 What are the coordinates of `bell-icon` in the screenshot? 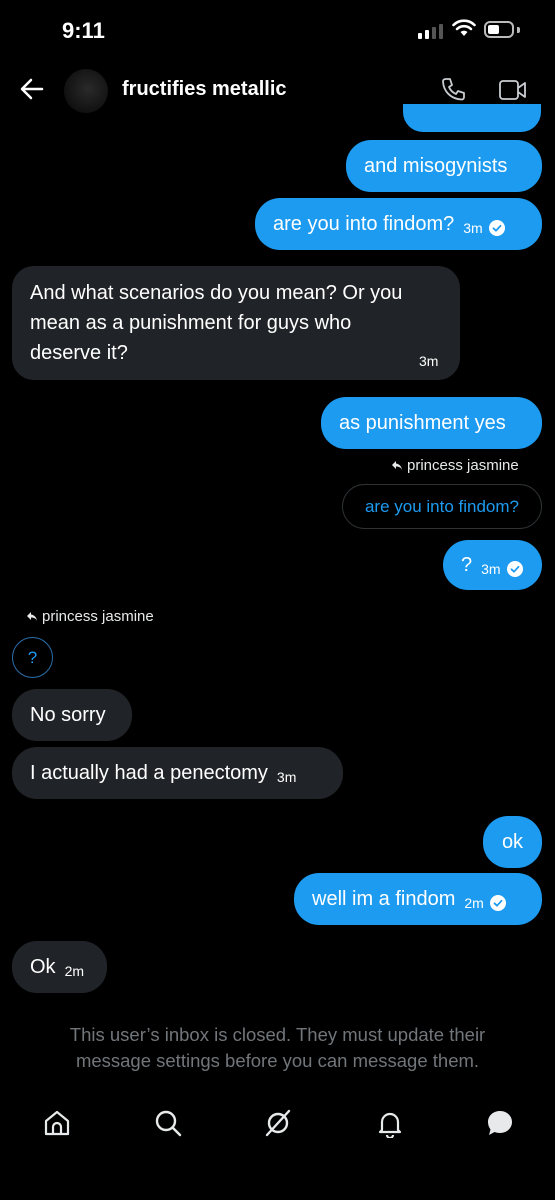 It's located at (390, 1123).